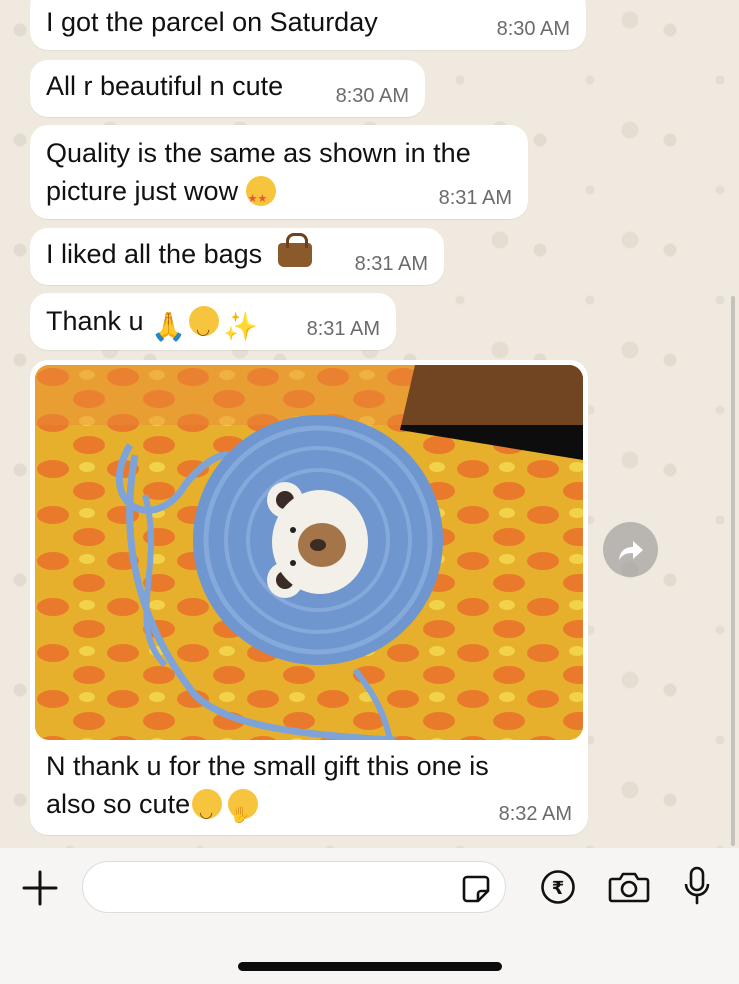 This screenshot has height=984, width=739. I want to click on message-bubble: Thank u 🙏 ✨ 8:31 AM, so click(213, 321).